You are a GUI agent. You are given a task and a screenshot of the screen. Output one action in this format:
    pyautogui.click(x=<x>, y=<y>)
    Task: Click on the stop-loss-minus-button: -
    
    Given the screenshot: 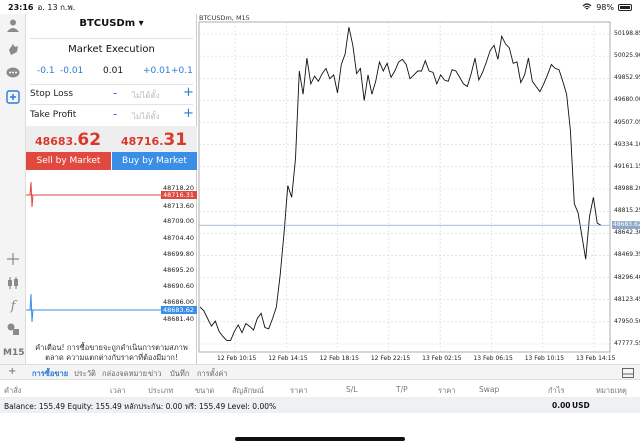 What is the action you would take?
    pyautogui.click(x=115, y=93)
    